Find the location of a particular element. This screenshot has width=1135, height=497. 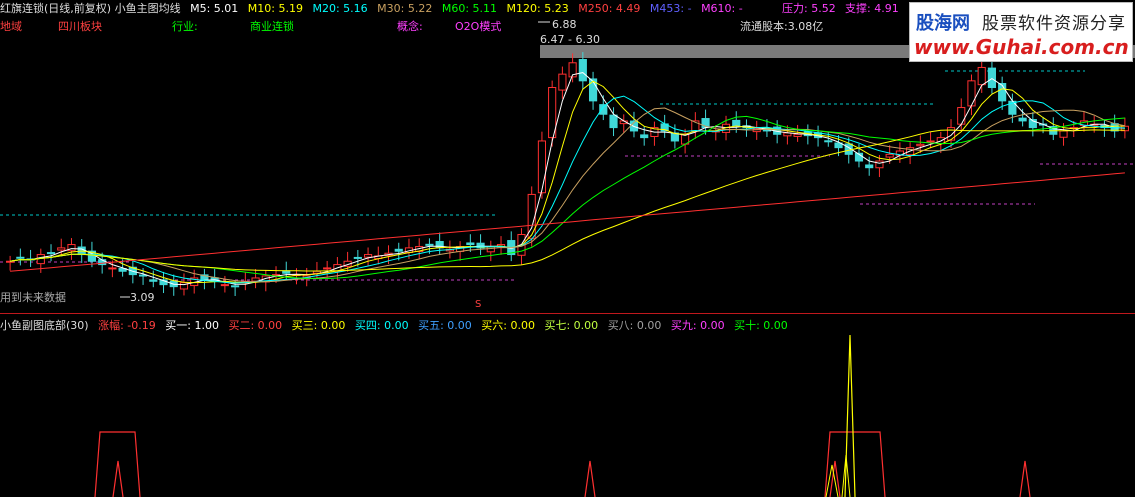

low-price-label: 3.09 is located at coordinates (142, 297).